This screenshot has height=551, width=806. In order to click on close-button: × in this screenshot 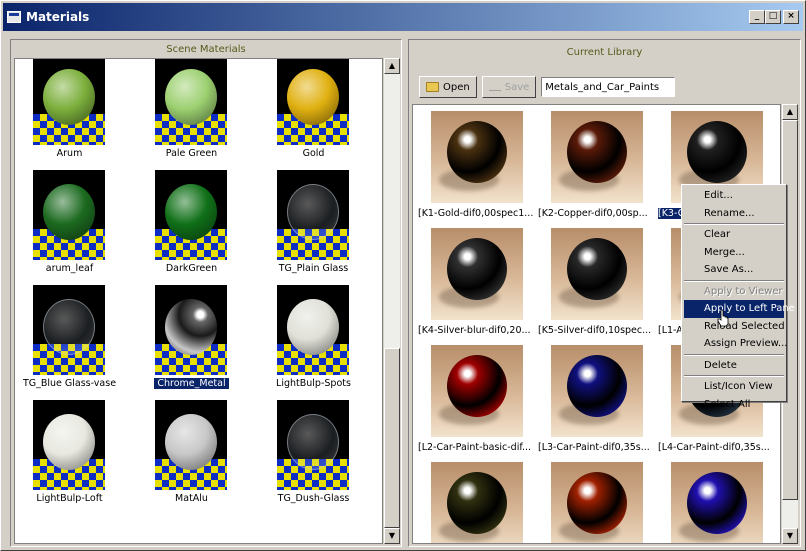, I will do `click(791, 17)`.